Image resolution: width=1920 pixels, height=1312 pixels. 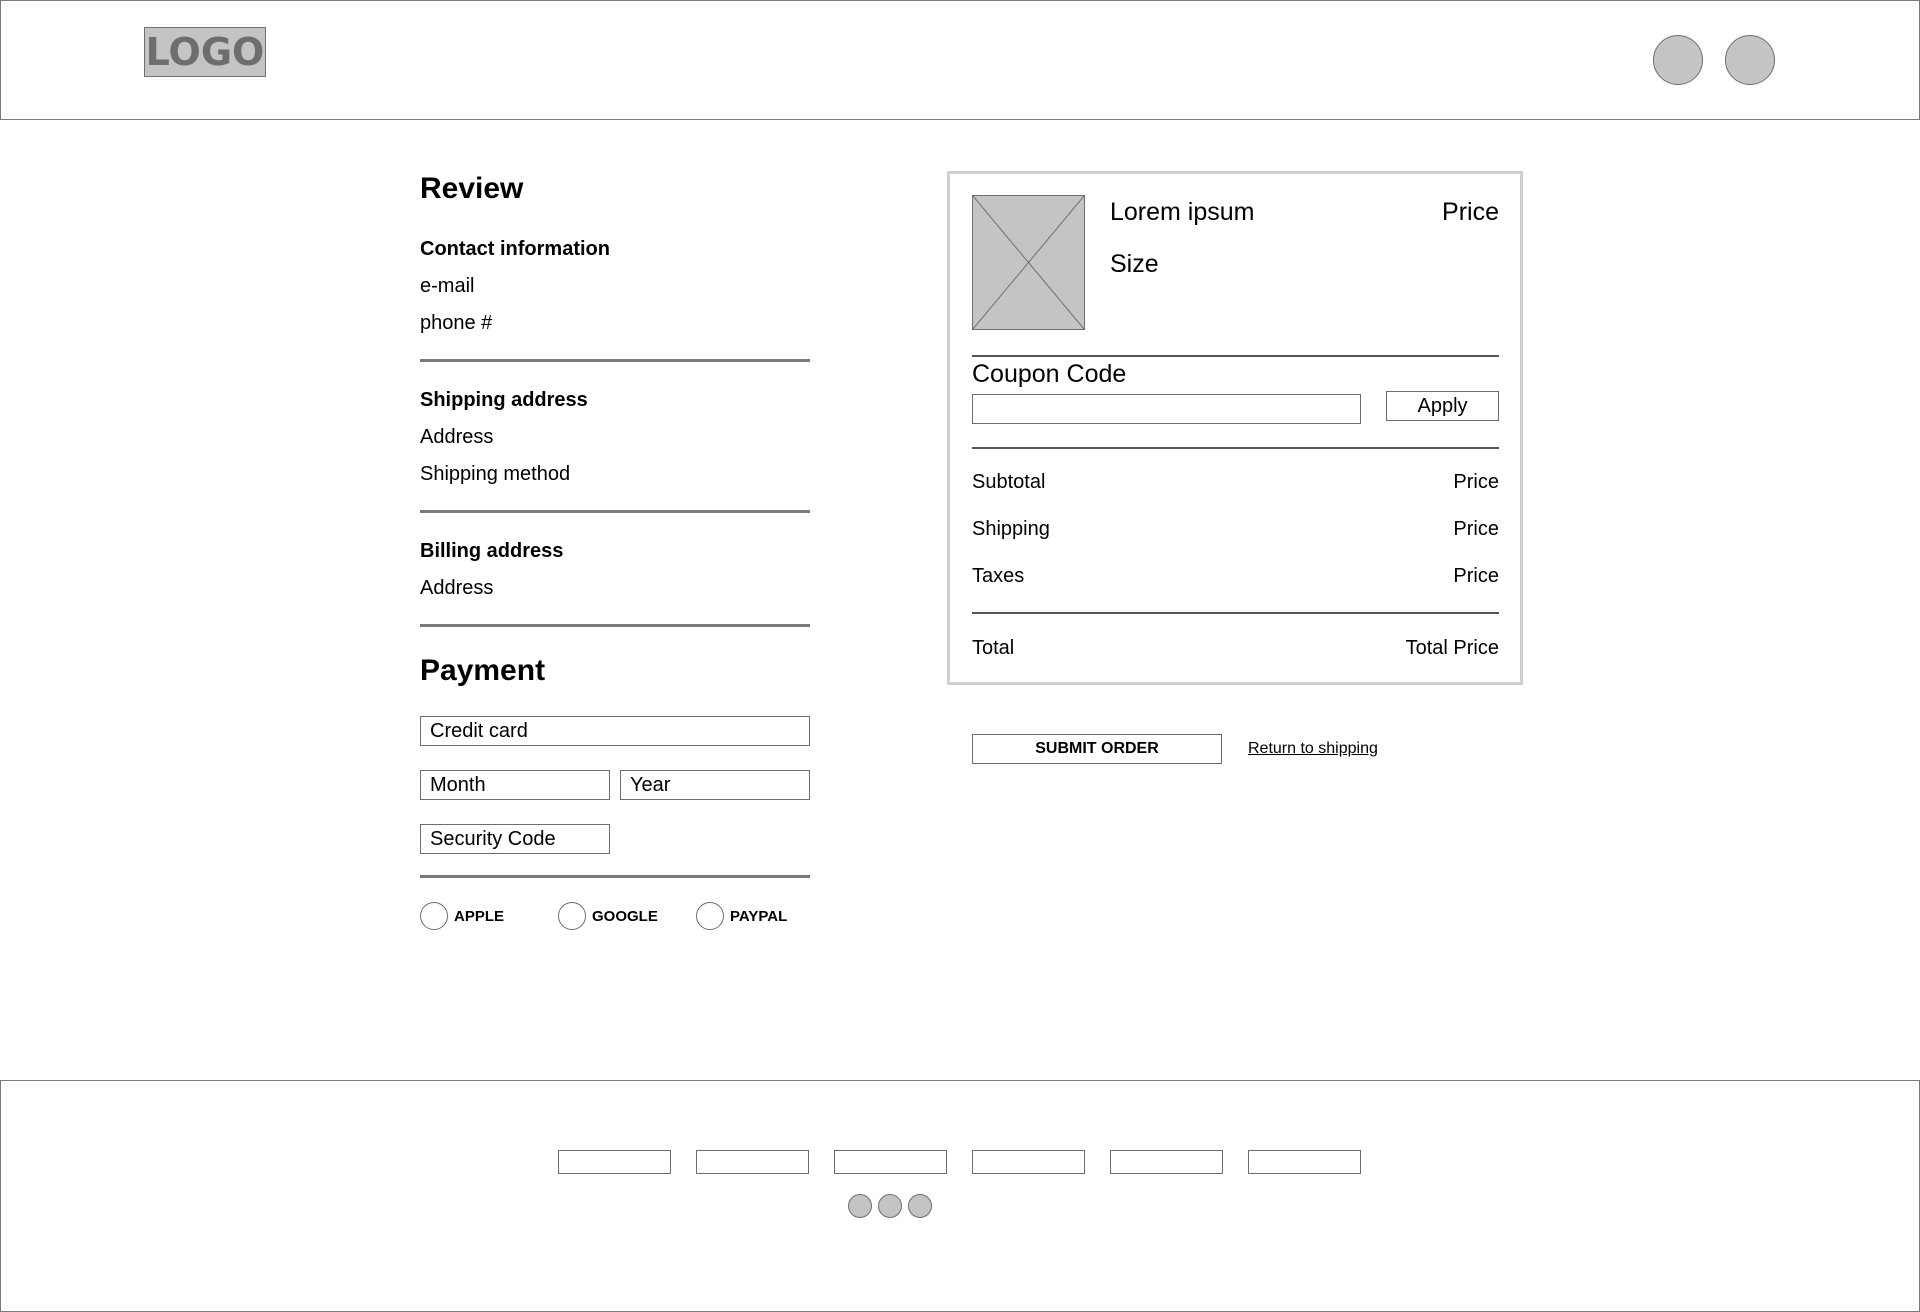 What do you see at coordinates (515, 839) in the screenshot?
I see `security-code-field: Security Code` at bounding box center [515, 839].